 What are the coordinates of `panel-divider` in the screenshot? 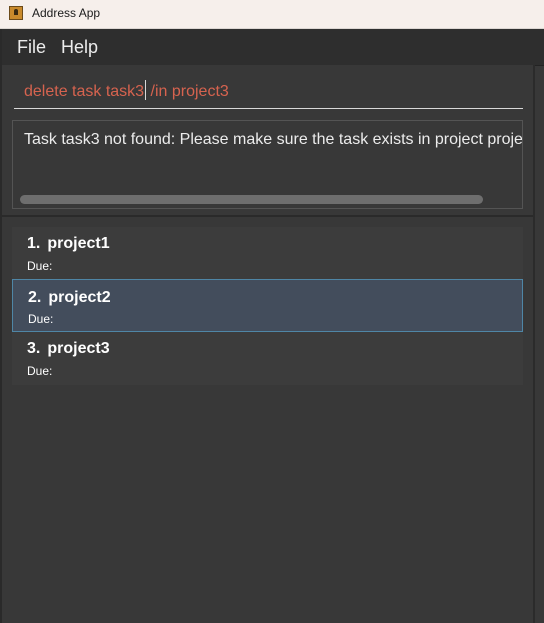 It's located at (268, 216).